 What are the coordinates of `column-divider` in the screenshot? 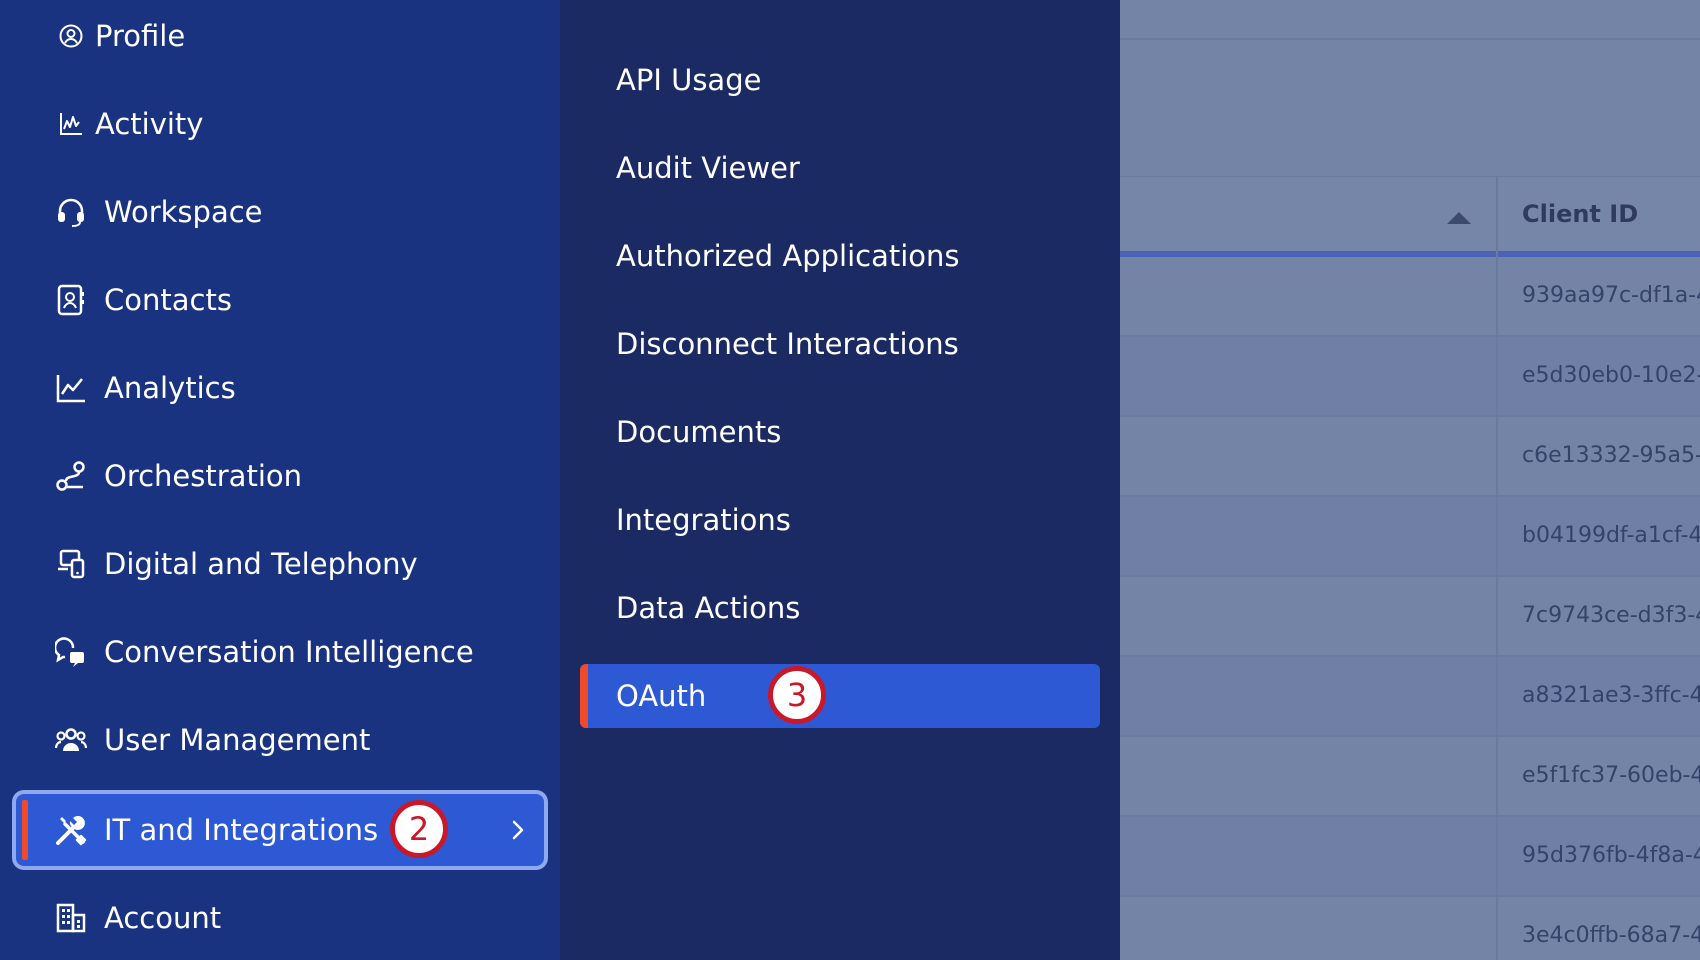 It's located at (1497, 568).